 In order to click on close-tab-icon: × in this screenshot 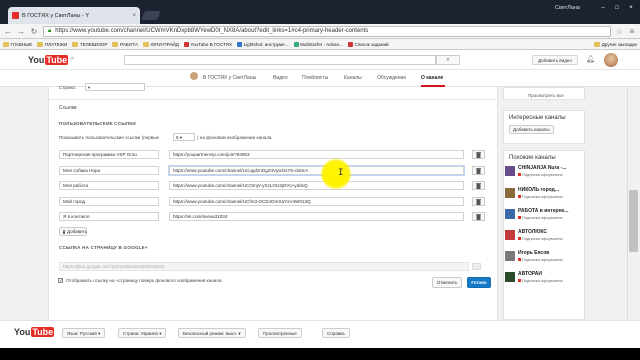, I will do `click(134, 16)`.